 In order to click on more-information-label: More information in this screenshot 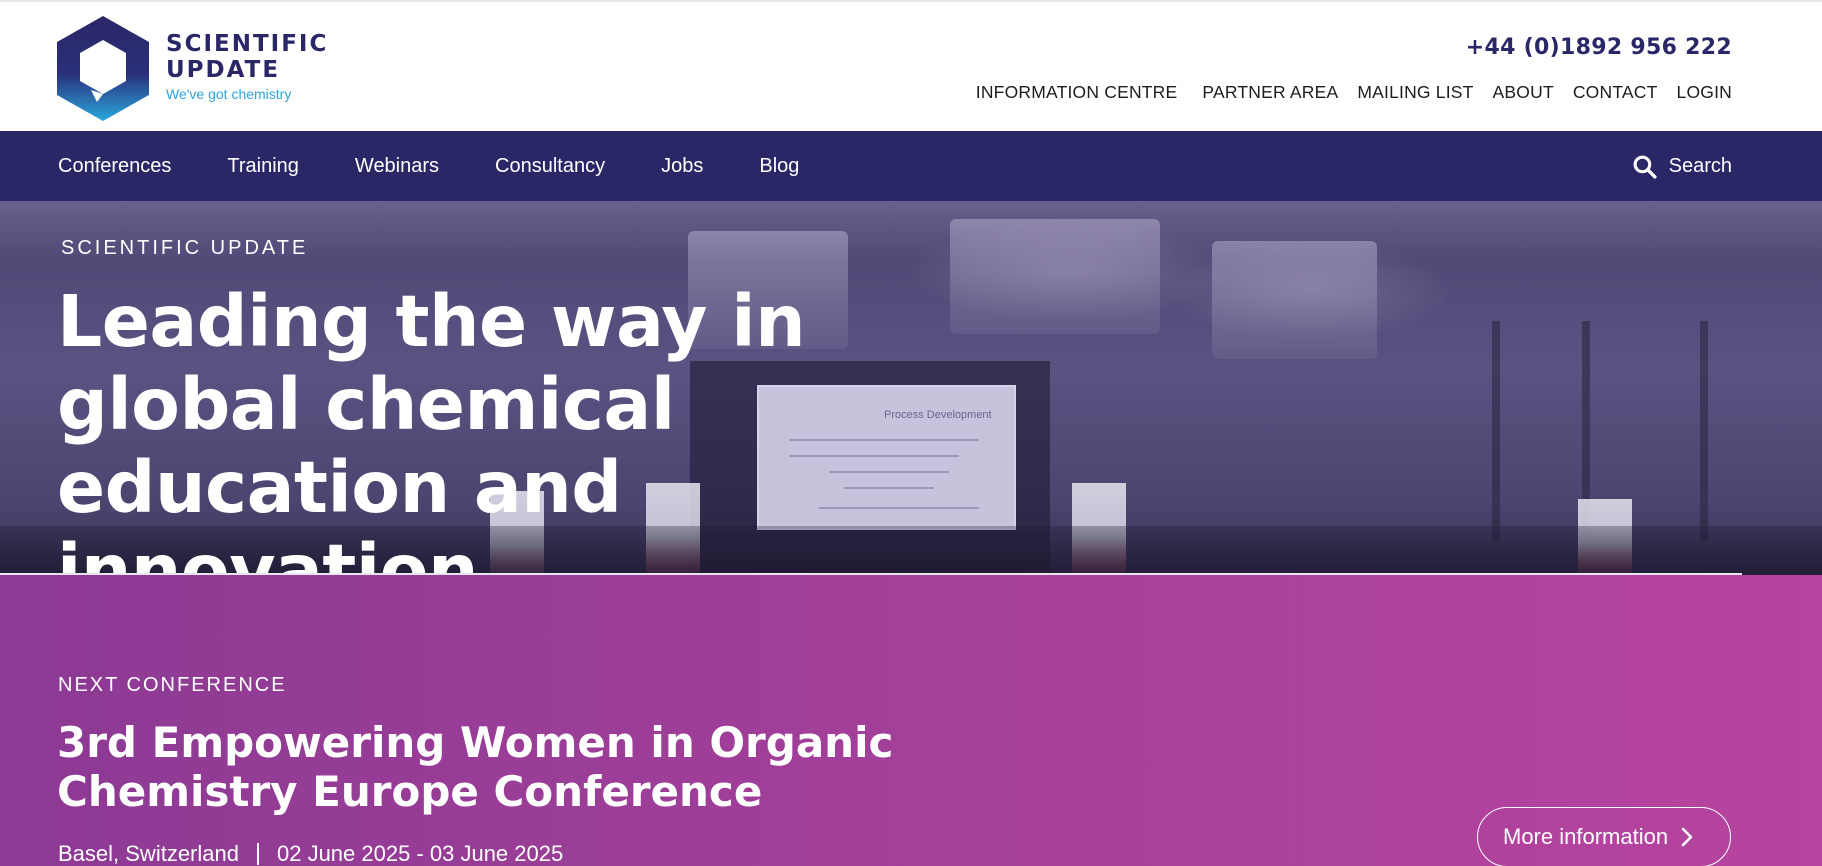, I will do `click(1586, 836)`.